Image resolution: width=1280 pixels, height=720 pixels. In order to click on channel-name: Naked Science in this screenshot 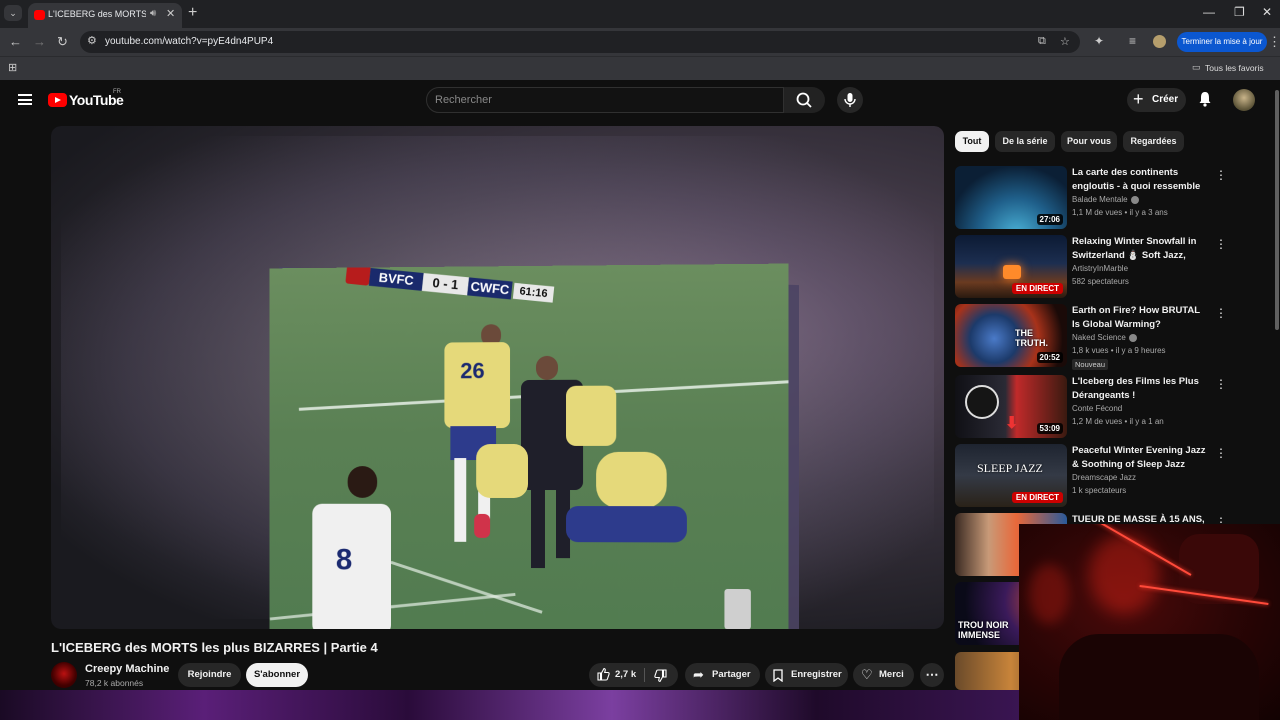, I will do `click(1104, 337)`.